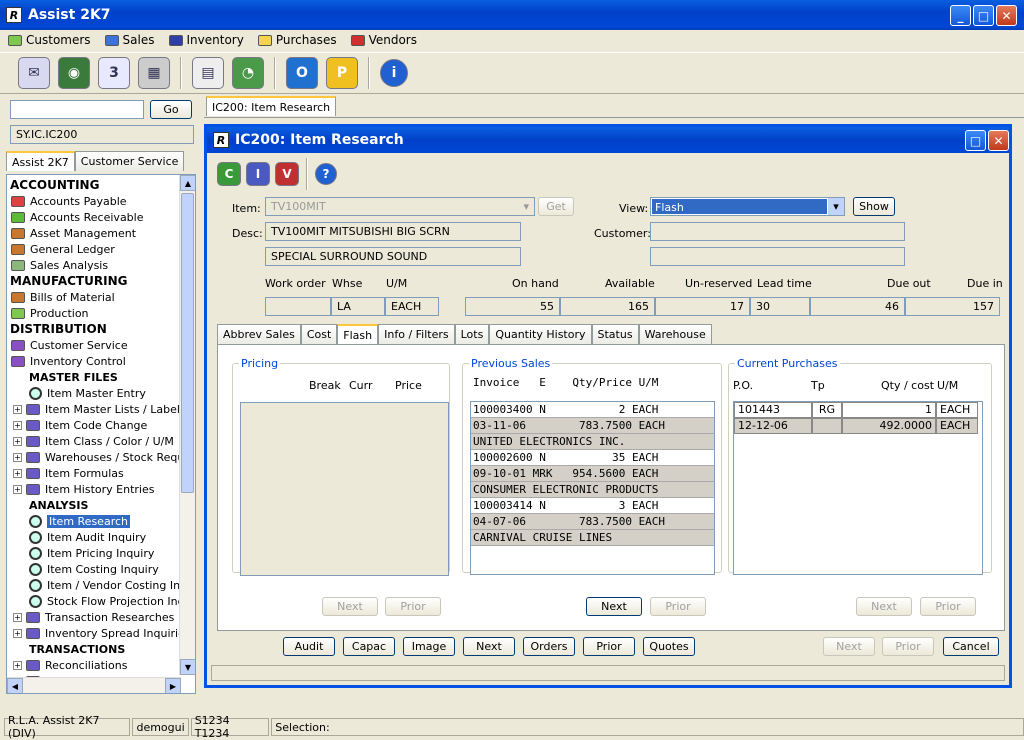  What do you see at coordinates (248, 73) in the screenshot?
I see `chart-icon: ◔` at bounding box center [248, 73].